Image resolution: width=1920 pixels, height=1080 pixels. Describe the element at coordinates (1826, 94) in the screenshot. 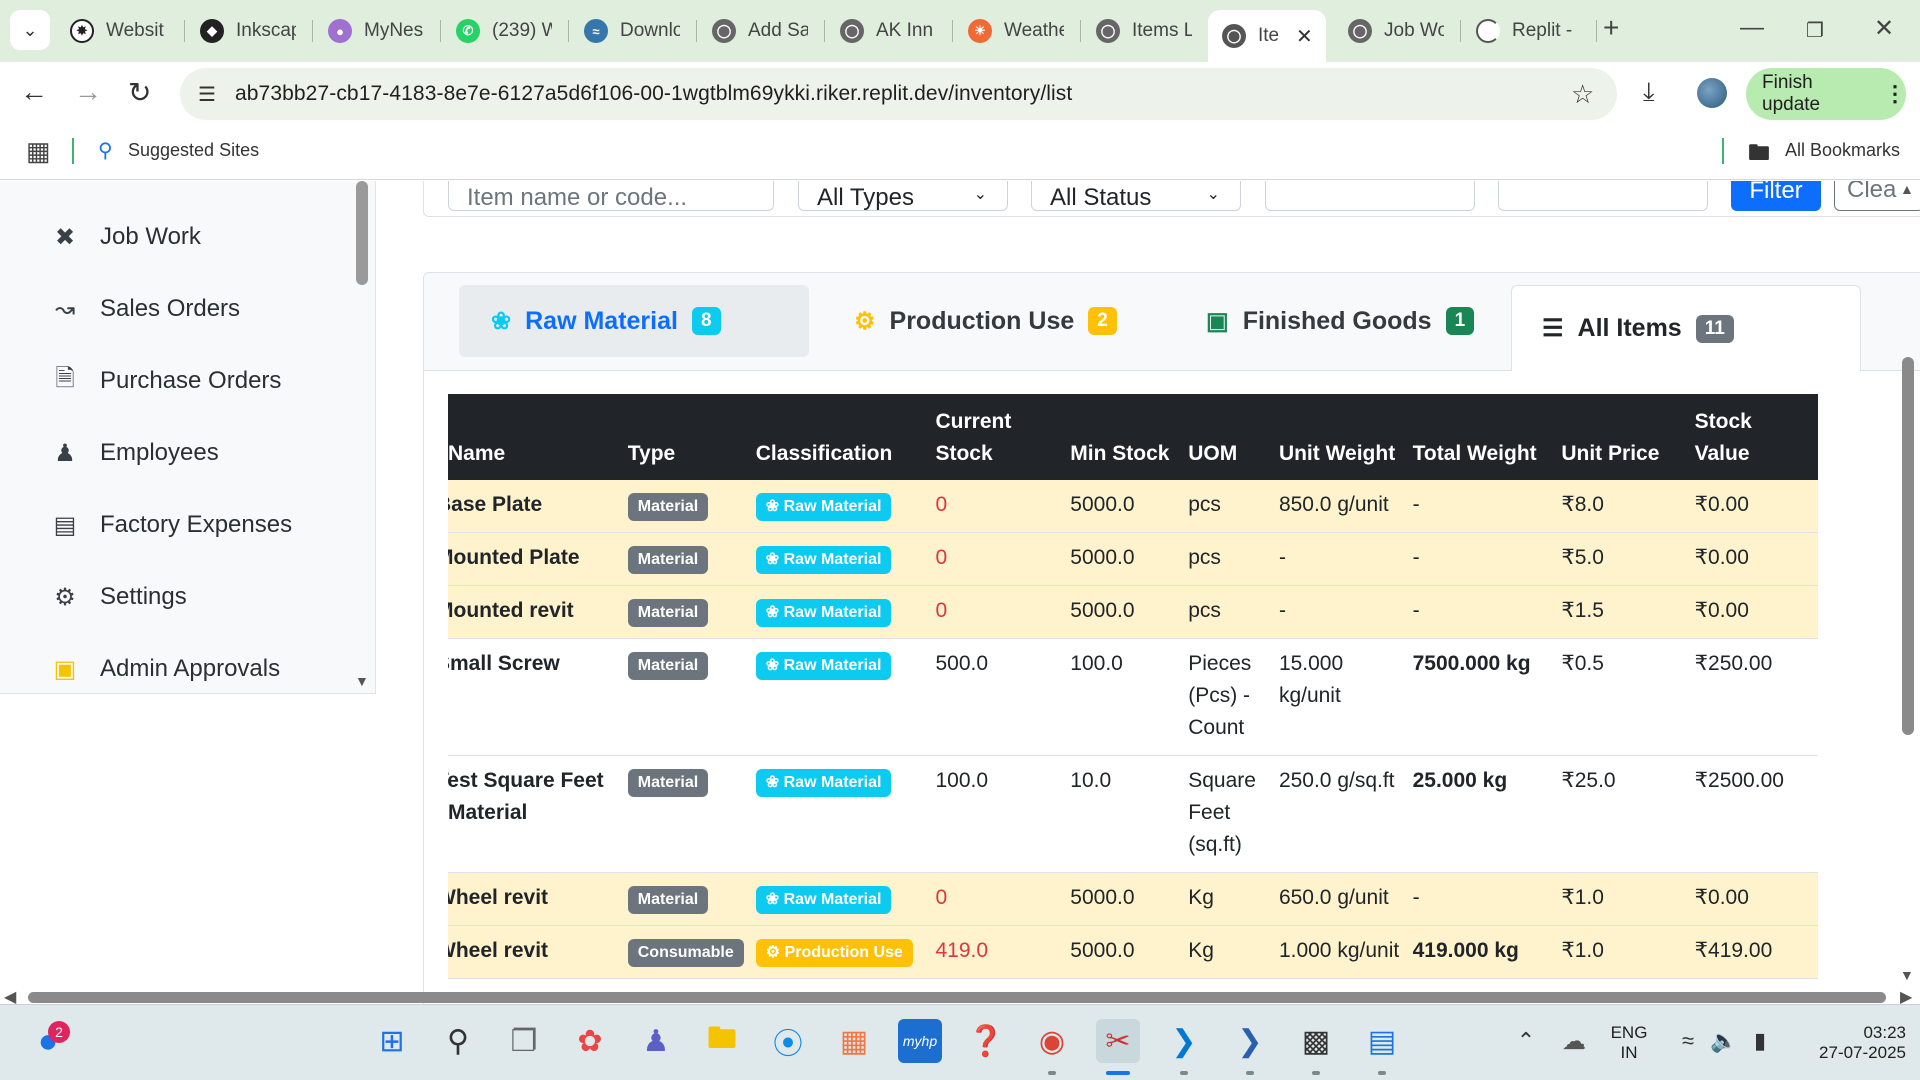

I see `finish-update-button: Finish update ⋮` at that location.